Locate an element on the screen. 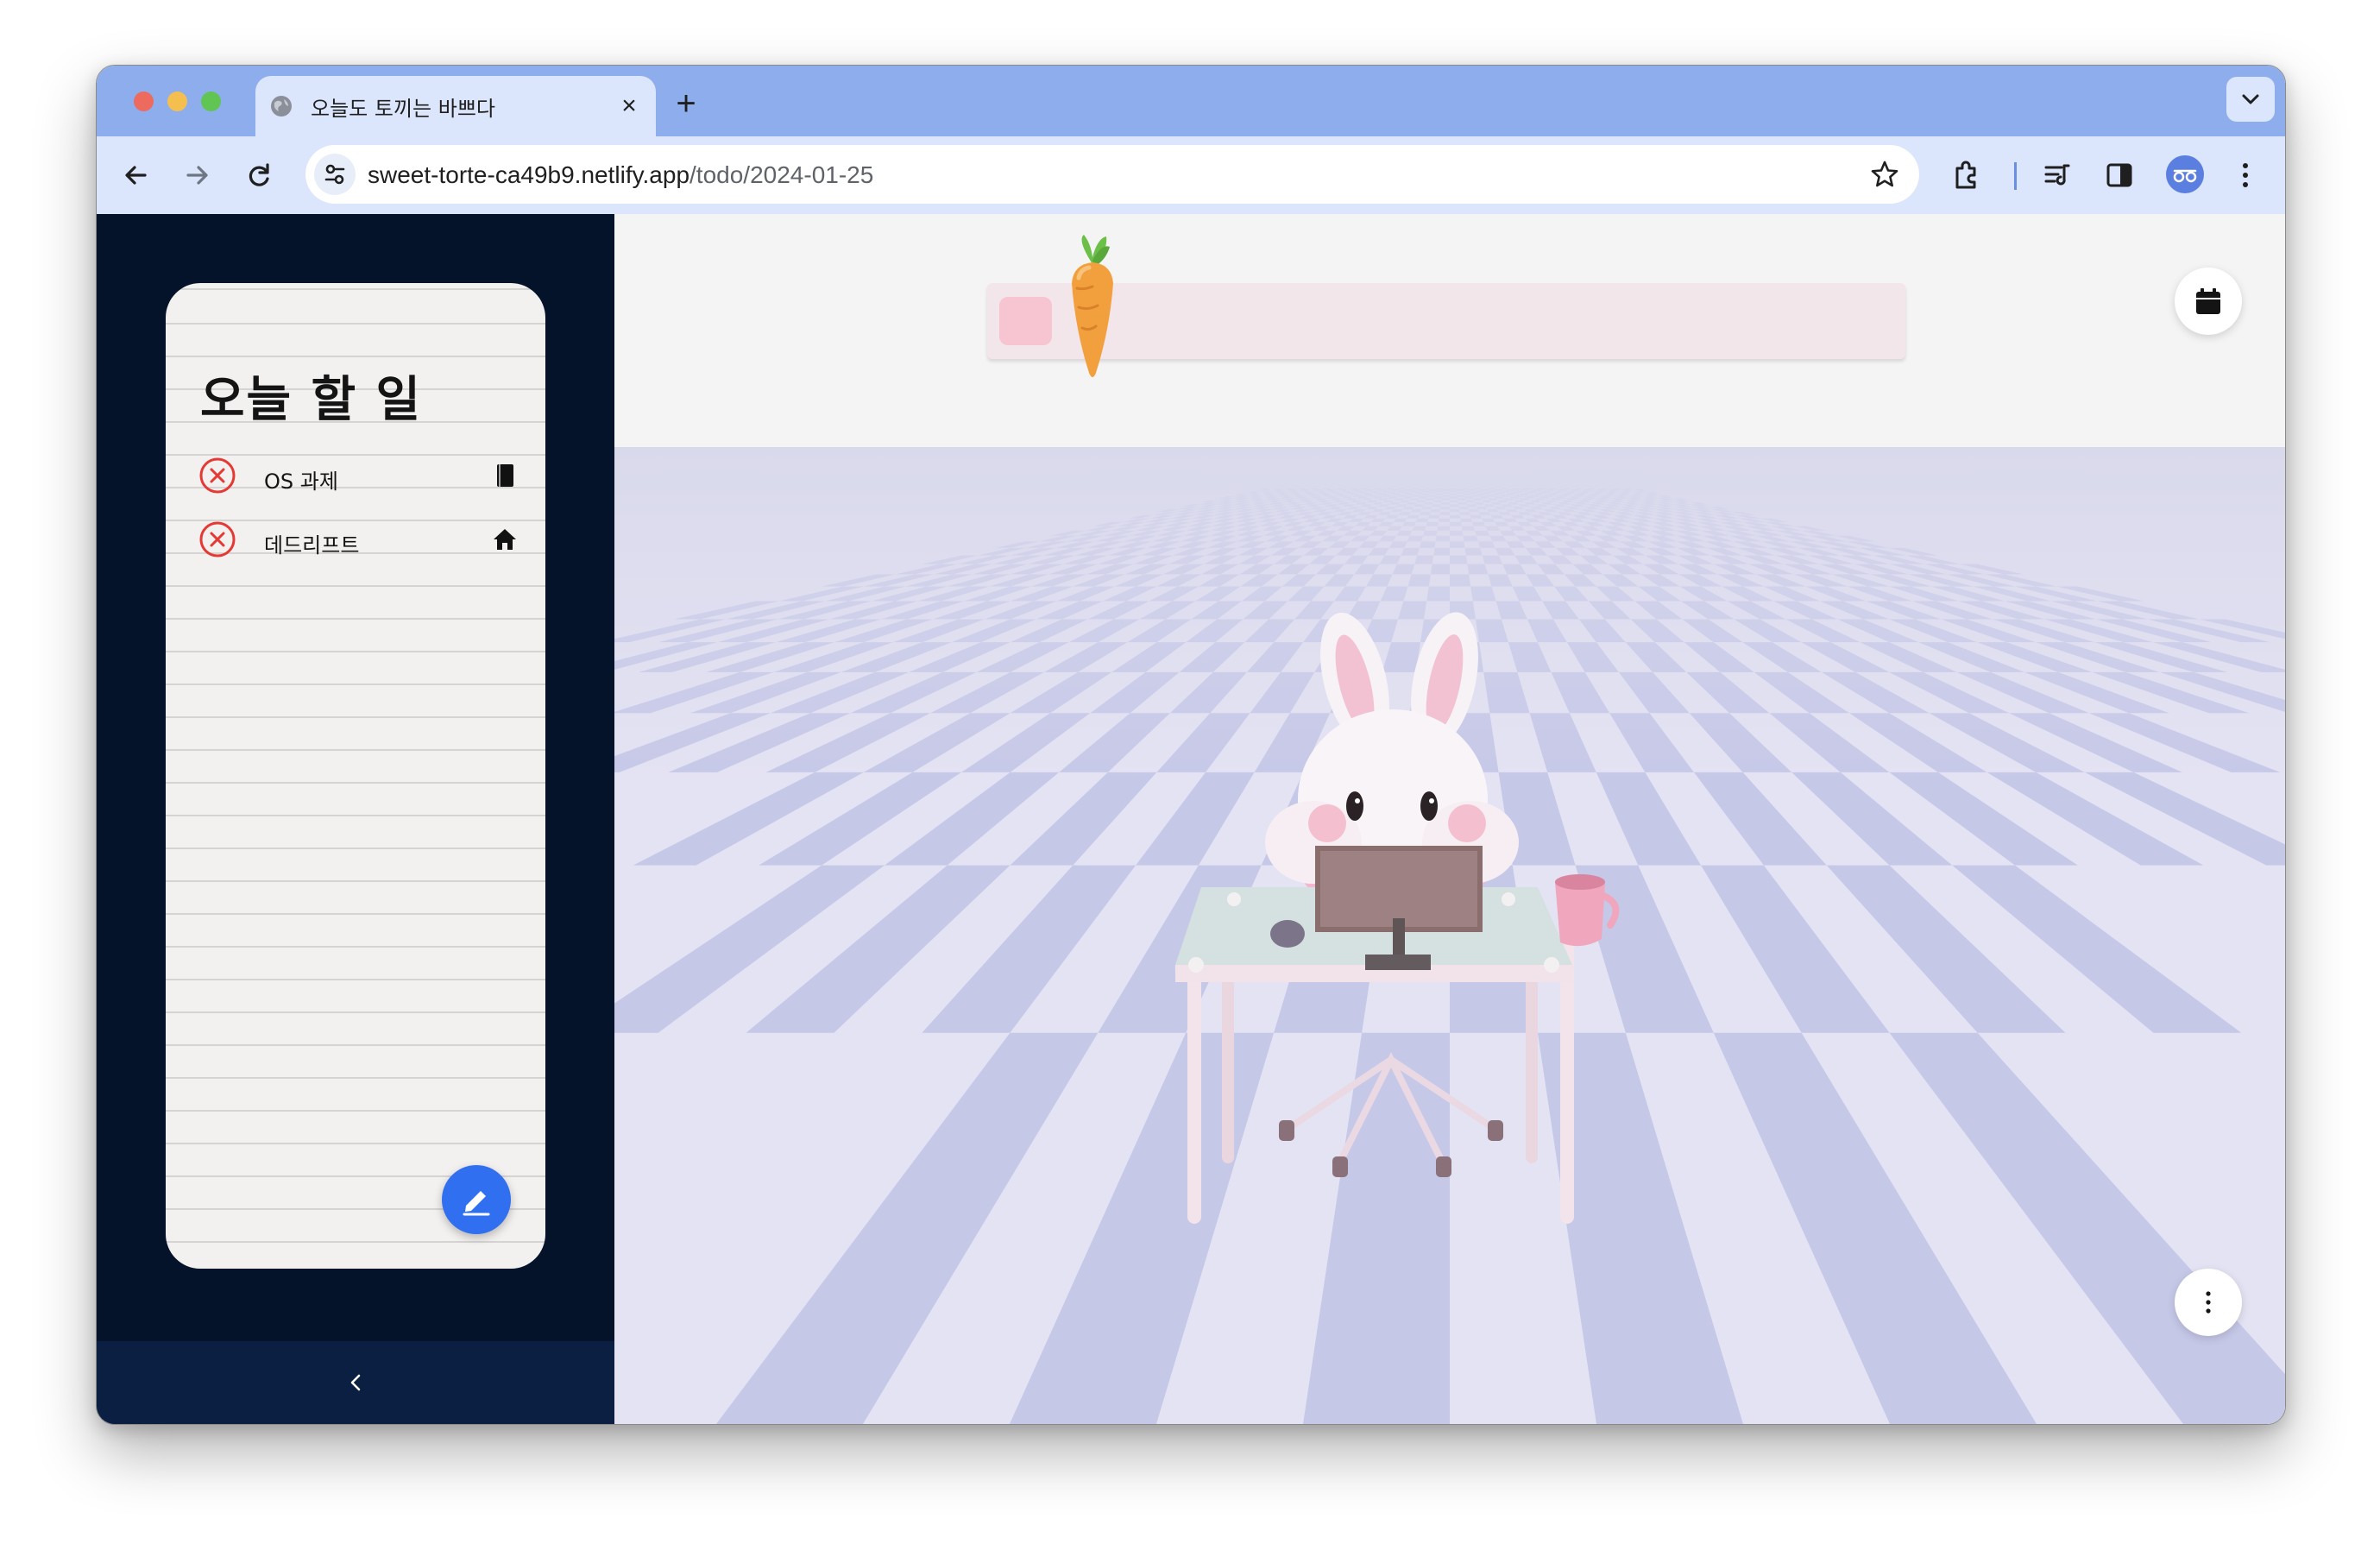 The height and width of the screenshot is (1550, 2380). site-info-button is located at coordinates (335, 174).